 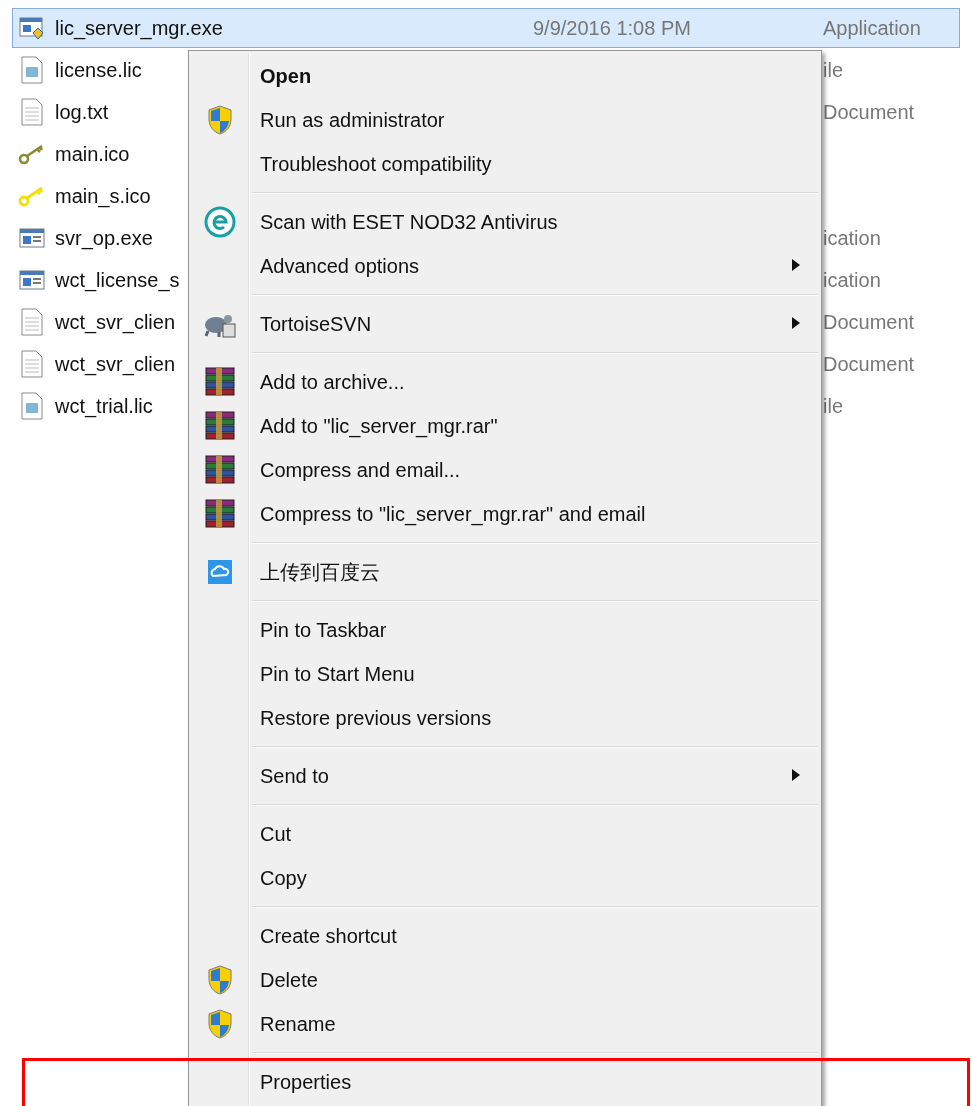 I want to click on file-name: main_s.ico, so click(x=103, y=196).